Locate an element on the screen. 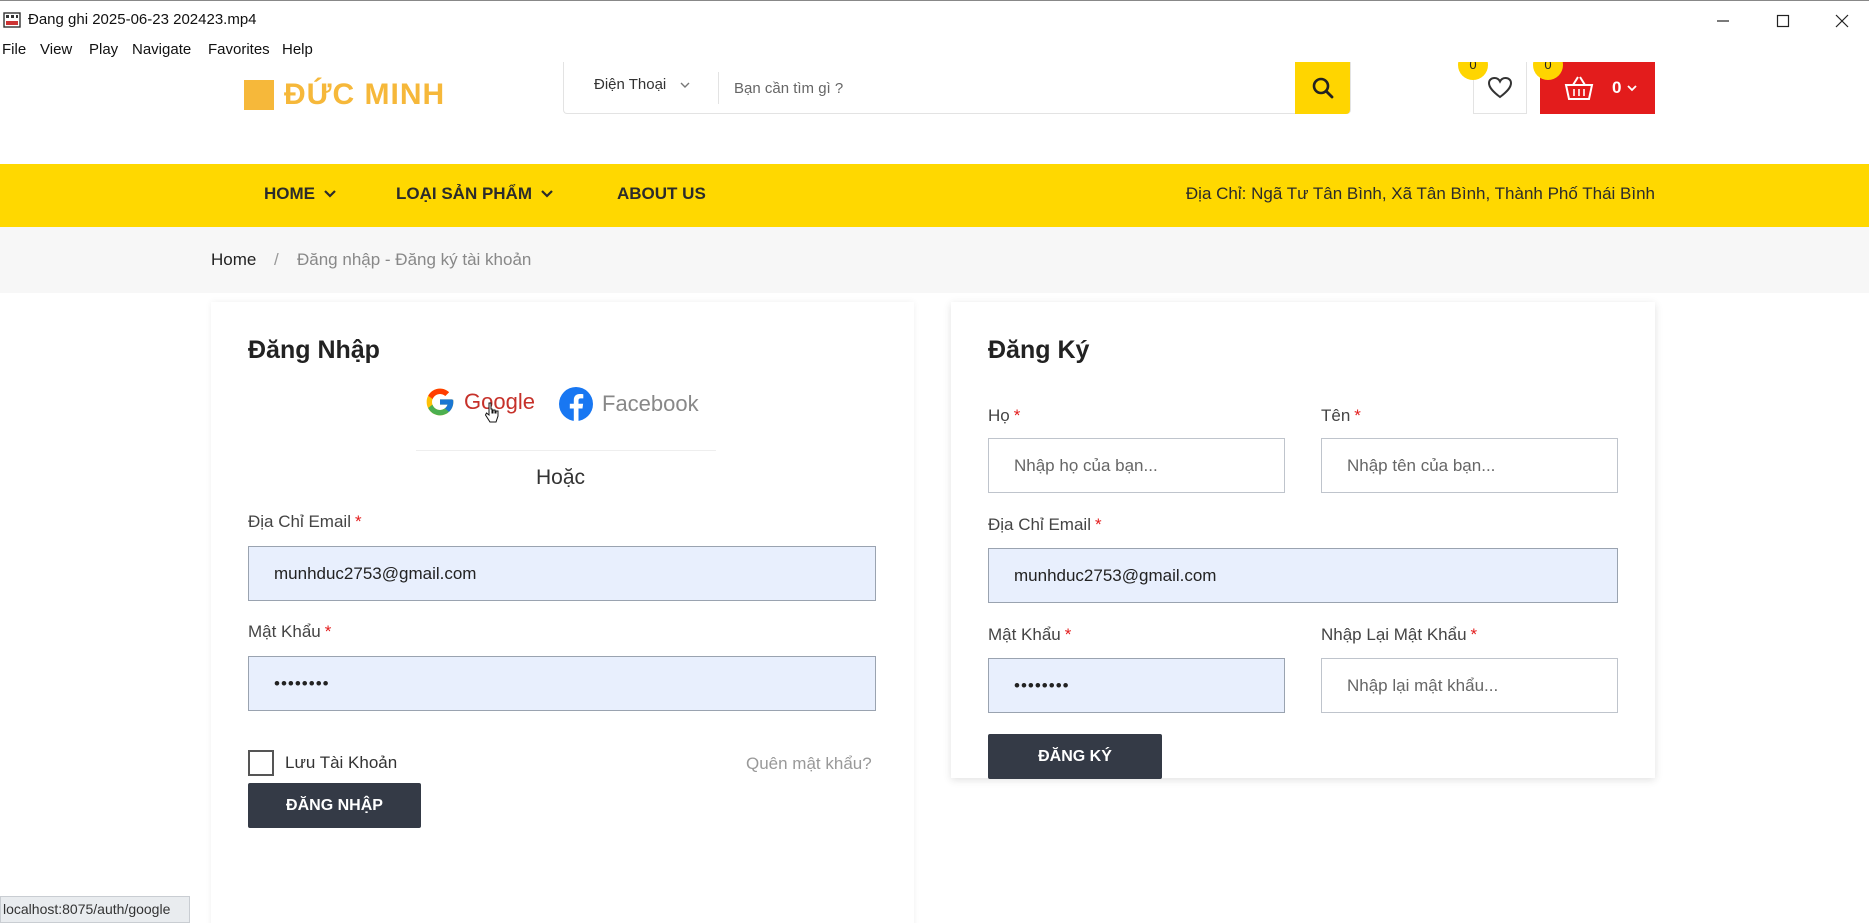  site-header: ĐỨC MINH Điện Thoại 0 0 0 is located at coordinates (934, 113).